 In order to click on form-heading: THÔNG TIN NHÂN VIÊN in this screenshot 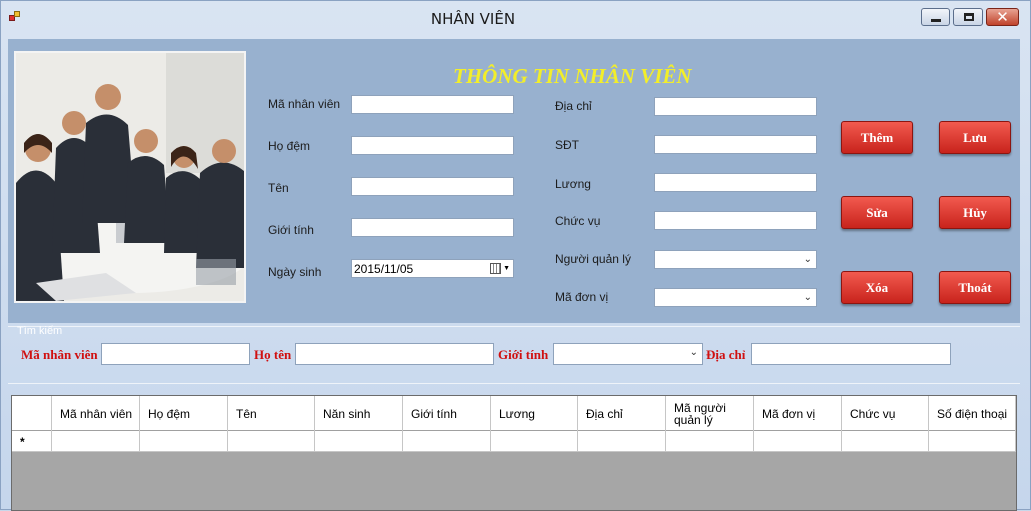, I will do `click(572, 76)`.